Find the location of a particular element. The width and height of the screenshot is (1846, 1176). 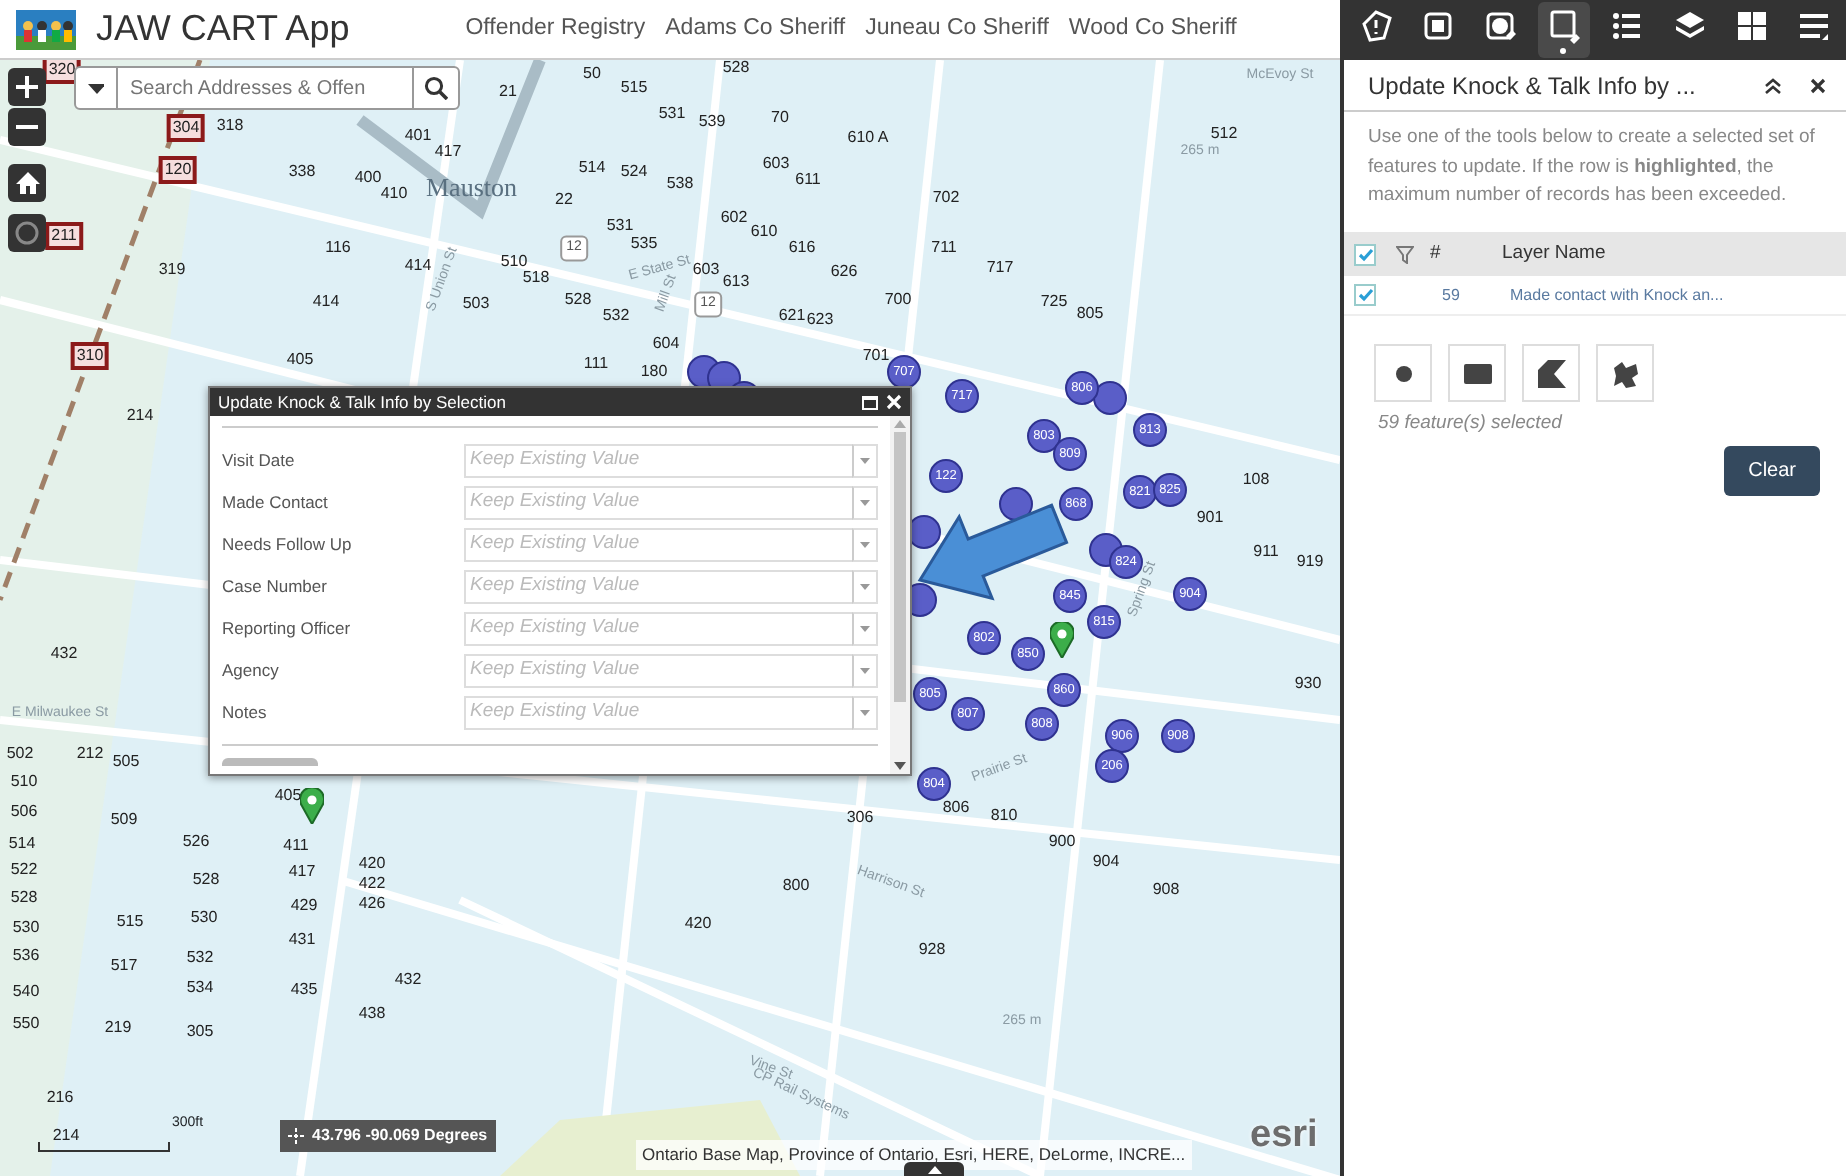

field-label: Reporting Officer is located at coordinates (287, 629).